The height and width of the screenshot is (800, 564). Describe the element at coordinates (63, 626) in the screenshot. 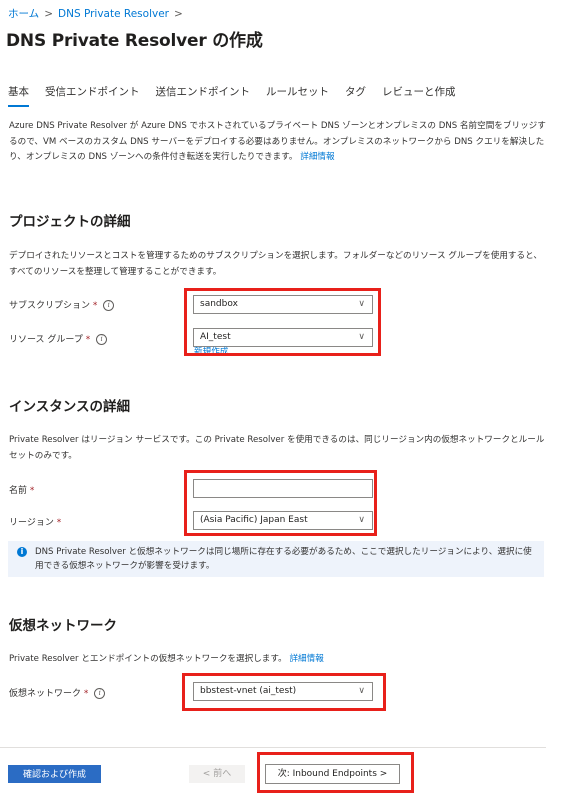

I see `vnet-heading: 仮想ネットワーク` at that location.